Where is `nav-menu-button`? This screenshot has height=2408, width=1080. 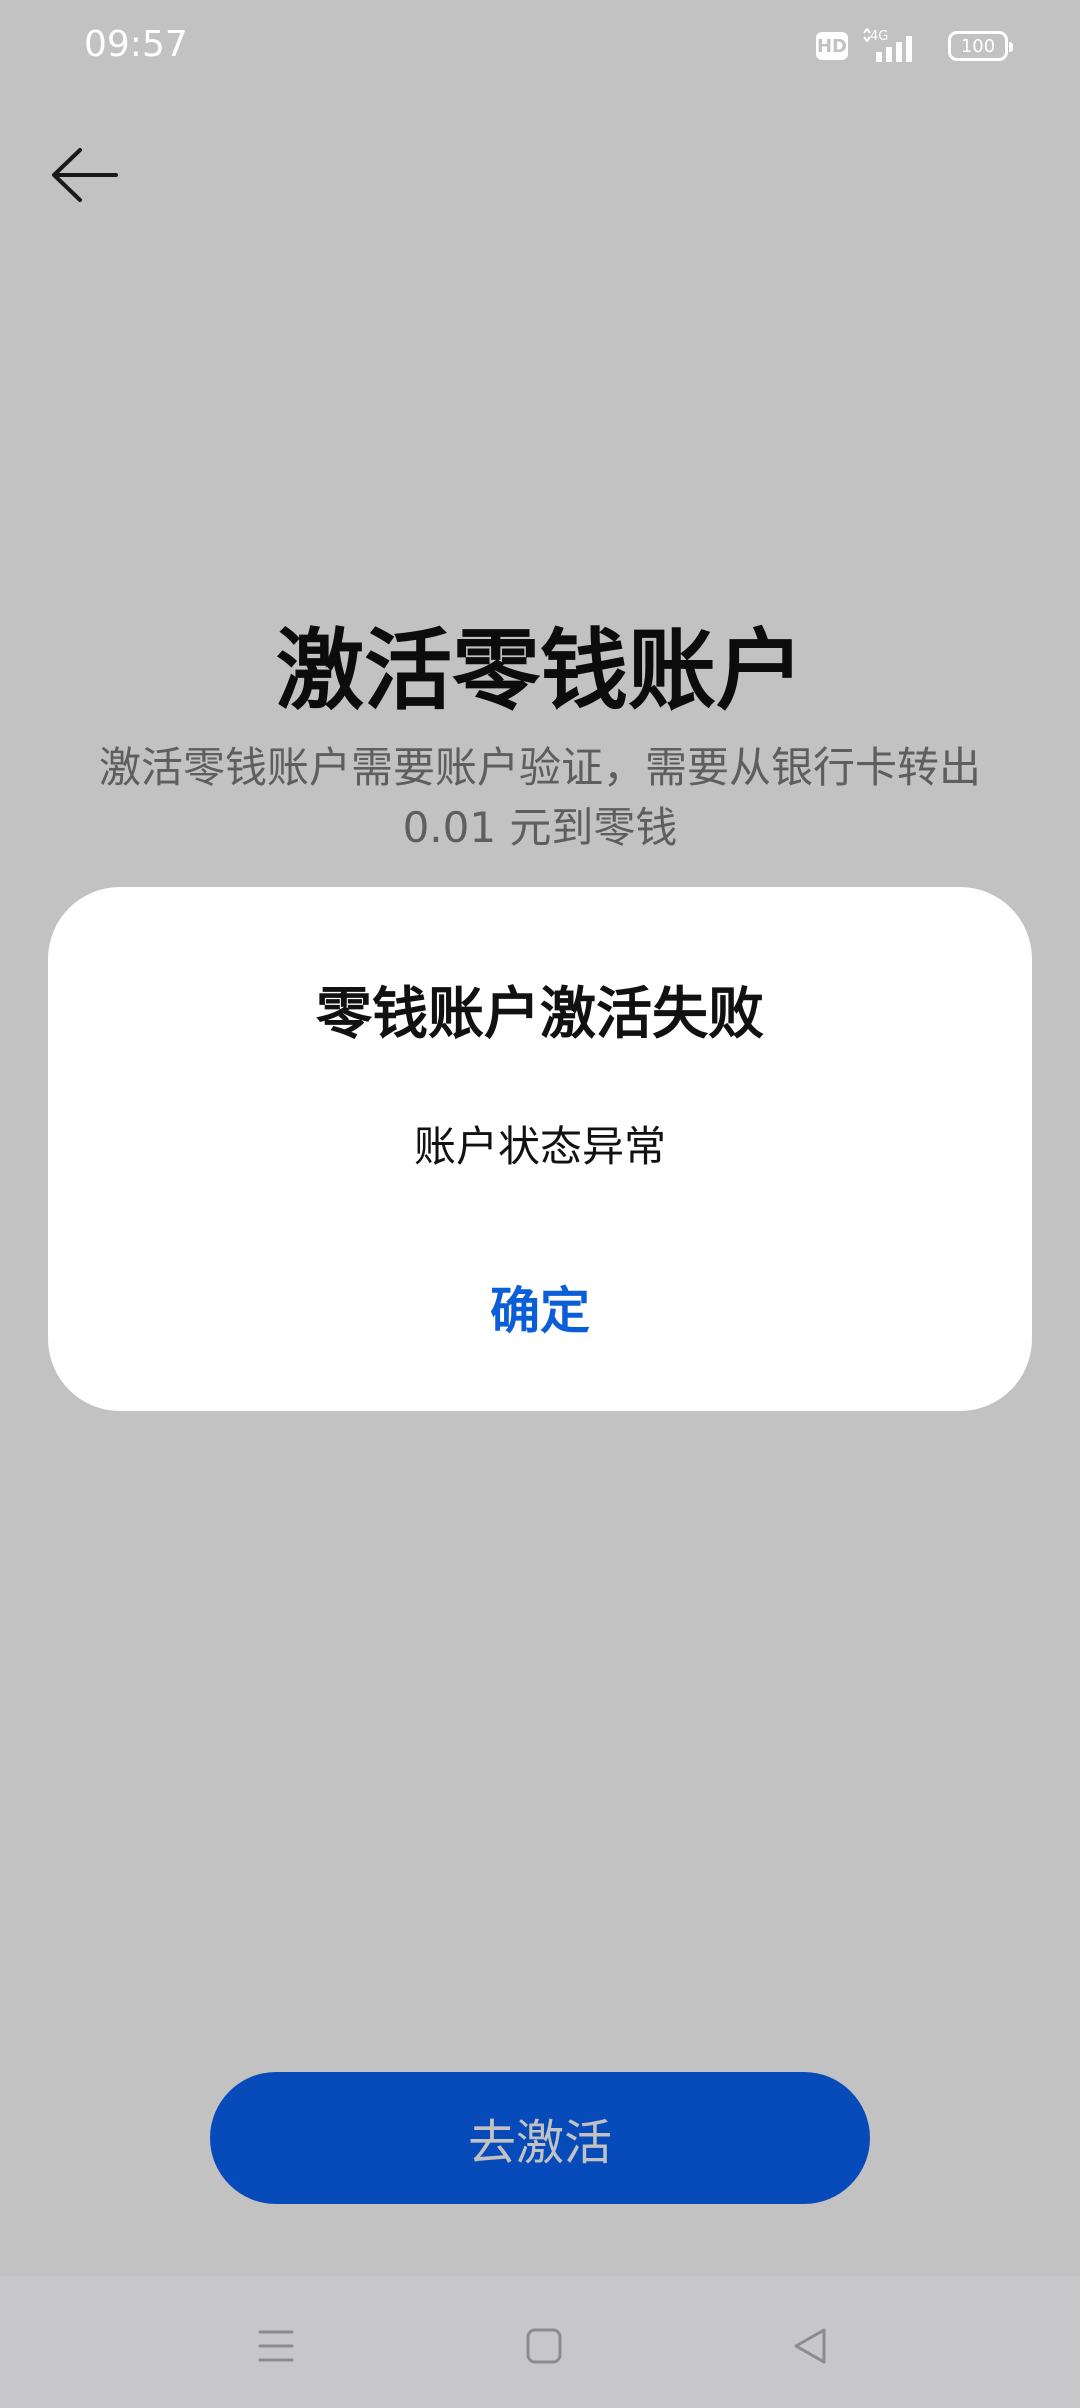 nav-menu-button is located at coordinates (276, 2346).